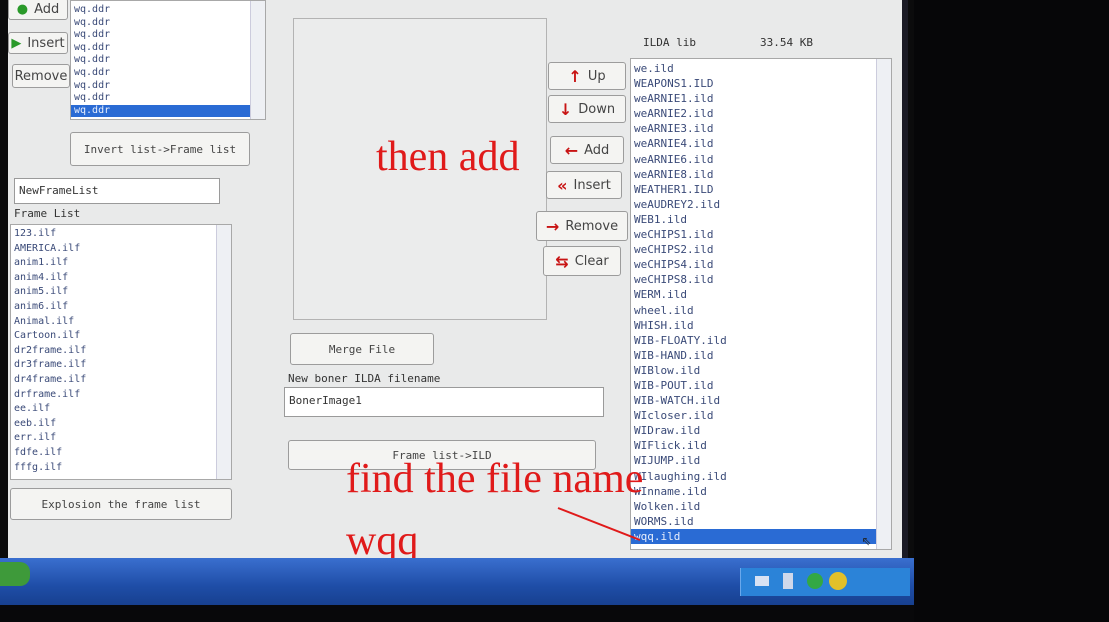 The width and height of the screenshot is (1109, 622). I want to click on frame-list-item: Cartoon.ilf, so click(121, 336).